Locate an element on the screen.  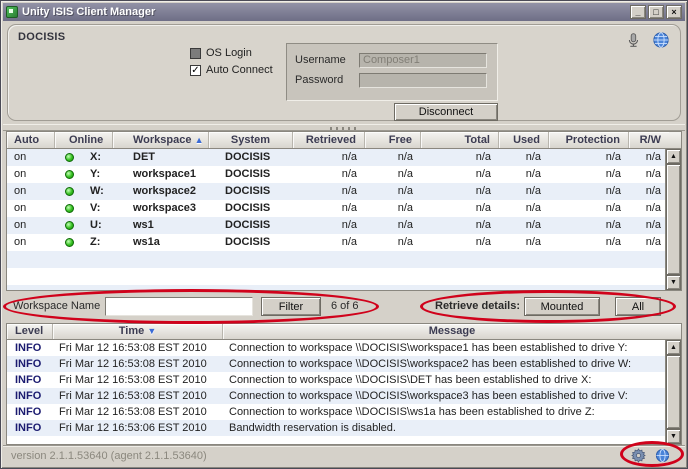
free-cell: n/a is located at coordinates (405, 157).